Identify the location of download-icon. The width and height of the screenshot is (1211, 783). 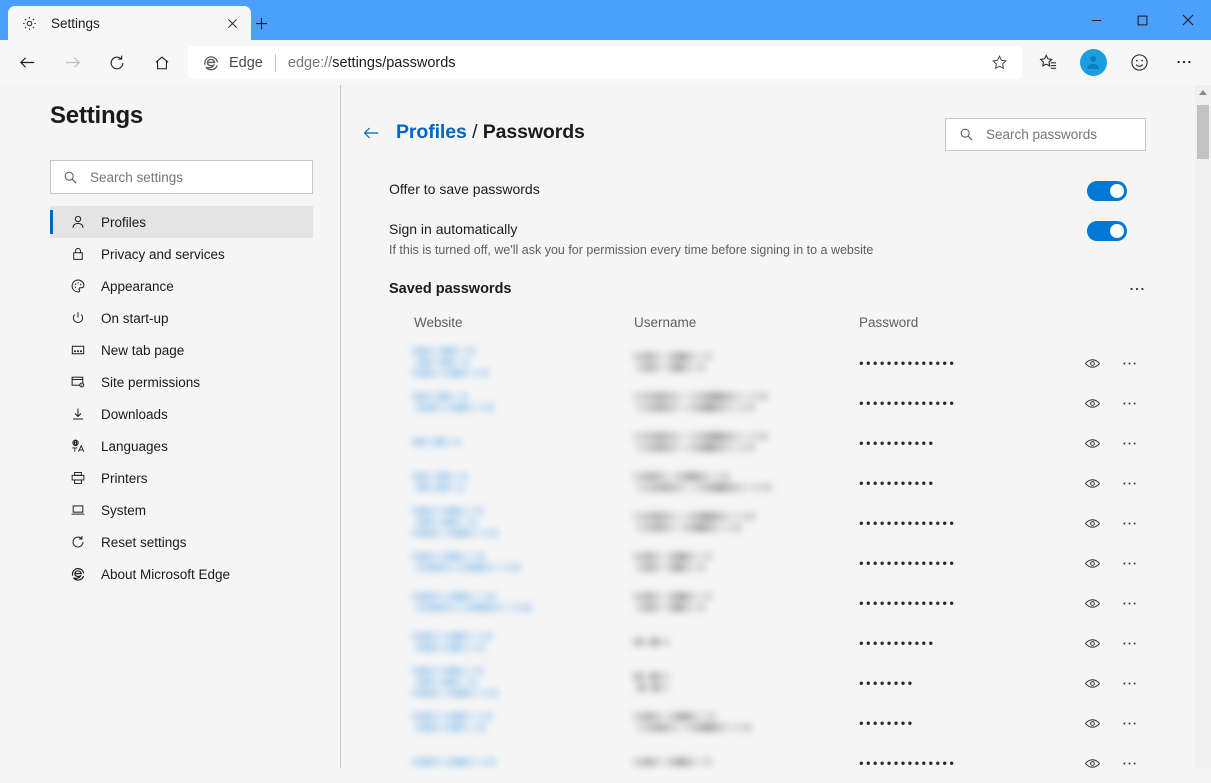
(78, 414).